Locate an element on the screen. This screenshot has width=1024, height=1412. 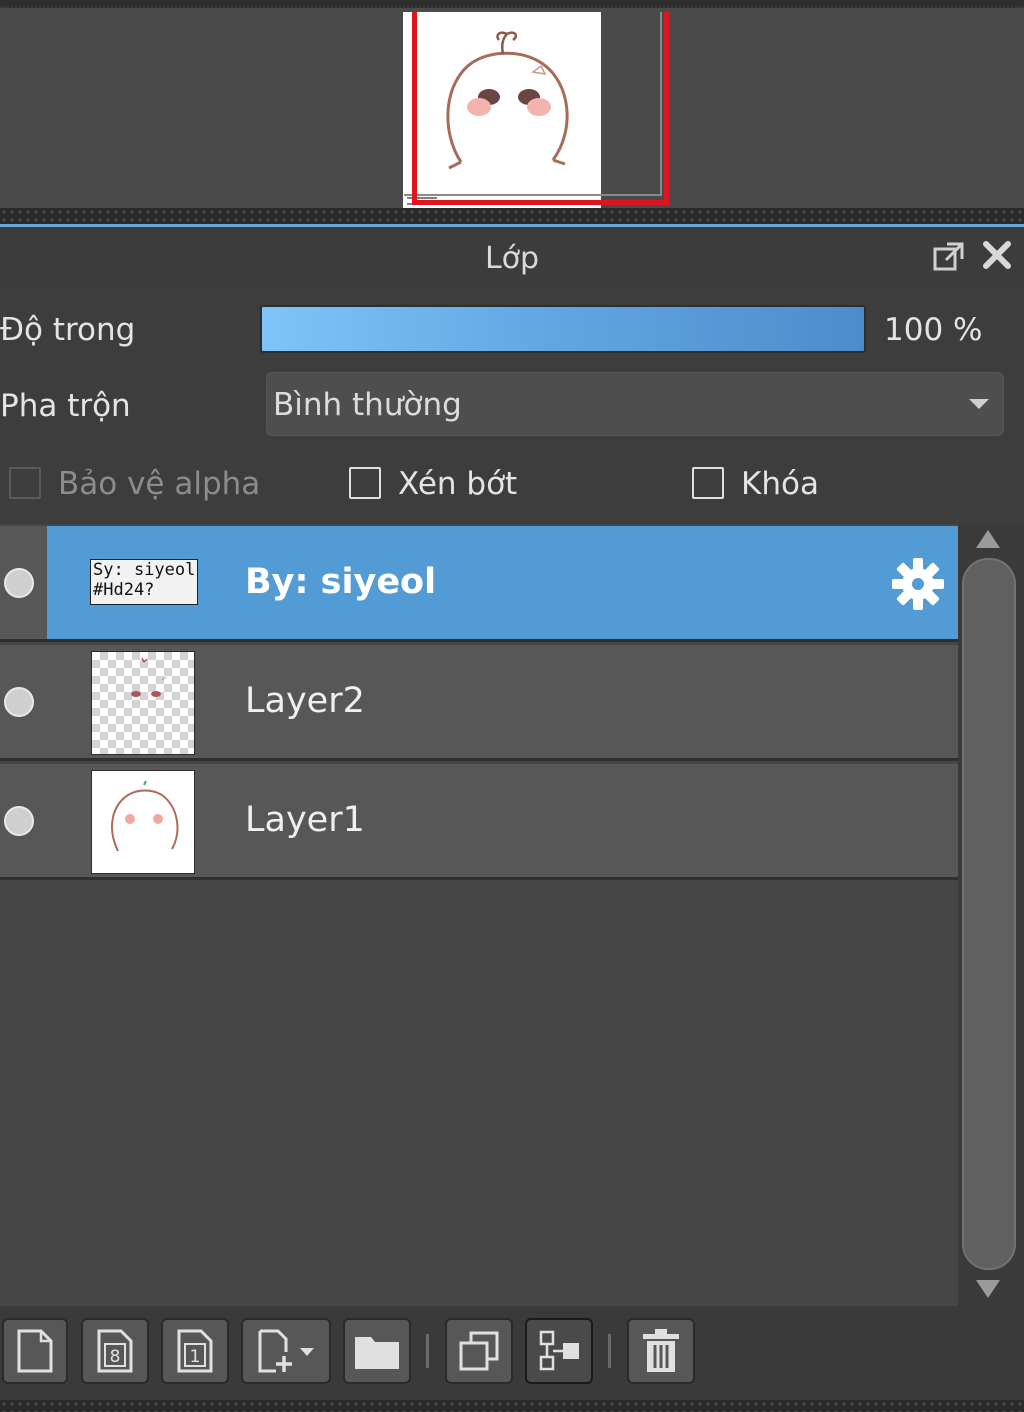
new-8bit-layer-button: 8 is located at coordinates (115, 1351).